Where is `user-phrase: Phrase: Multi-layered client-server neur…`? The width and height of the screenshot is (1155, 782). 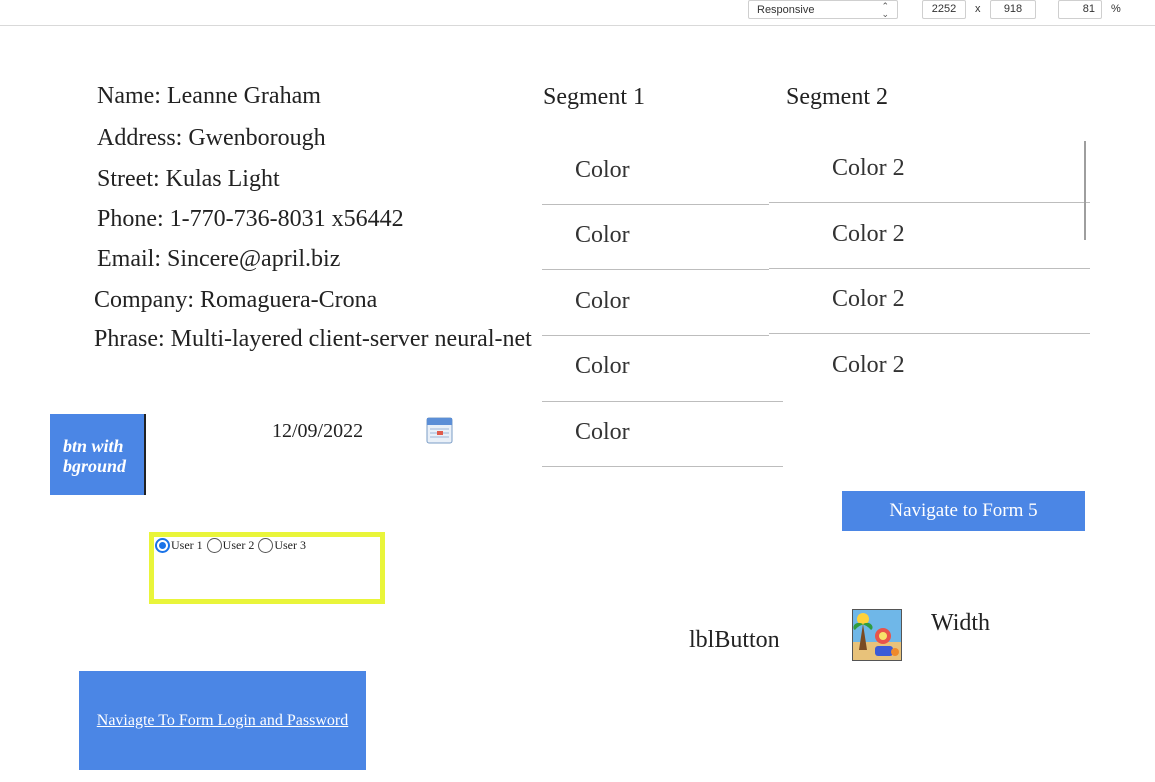
user-phrase: Phrase: Multi-layered client-server neur… is located at coordinates (313, 339).